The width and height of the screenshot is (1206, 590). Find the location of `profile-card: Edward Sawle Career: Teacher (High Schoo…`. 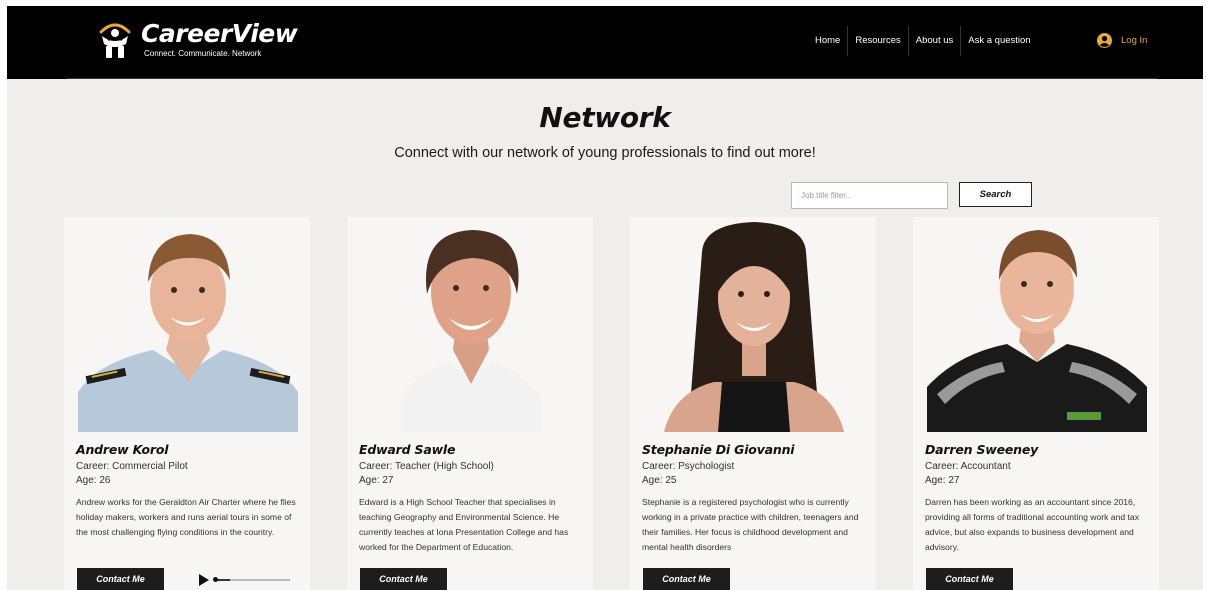

profile-card: Edward Sawle Career: Teacher (High Schoo… is located at coordinates (470, 403).